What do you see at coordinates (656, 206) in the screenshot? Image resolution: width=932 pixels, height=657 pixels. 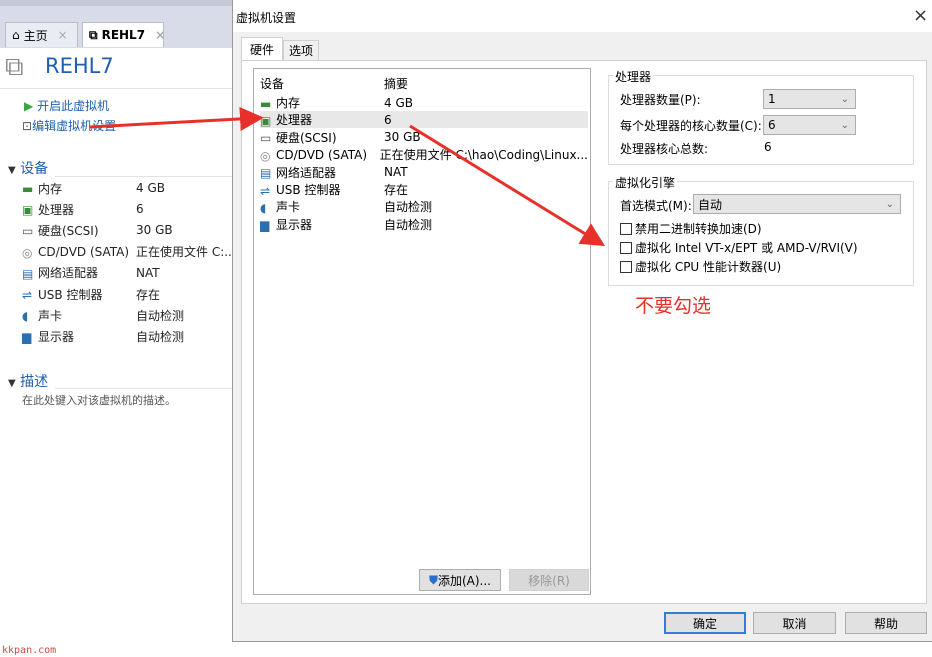 I see `preferred-mode-label: 首选模式(M):` at bounding box center [656, 206].